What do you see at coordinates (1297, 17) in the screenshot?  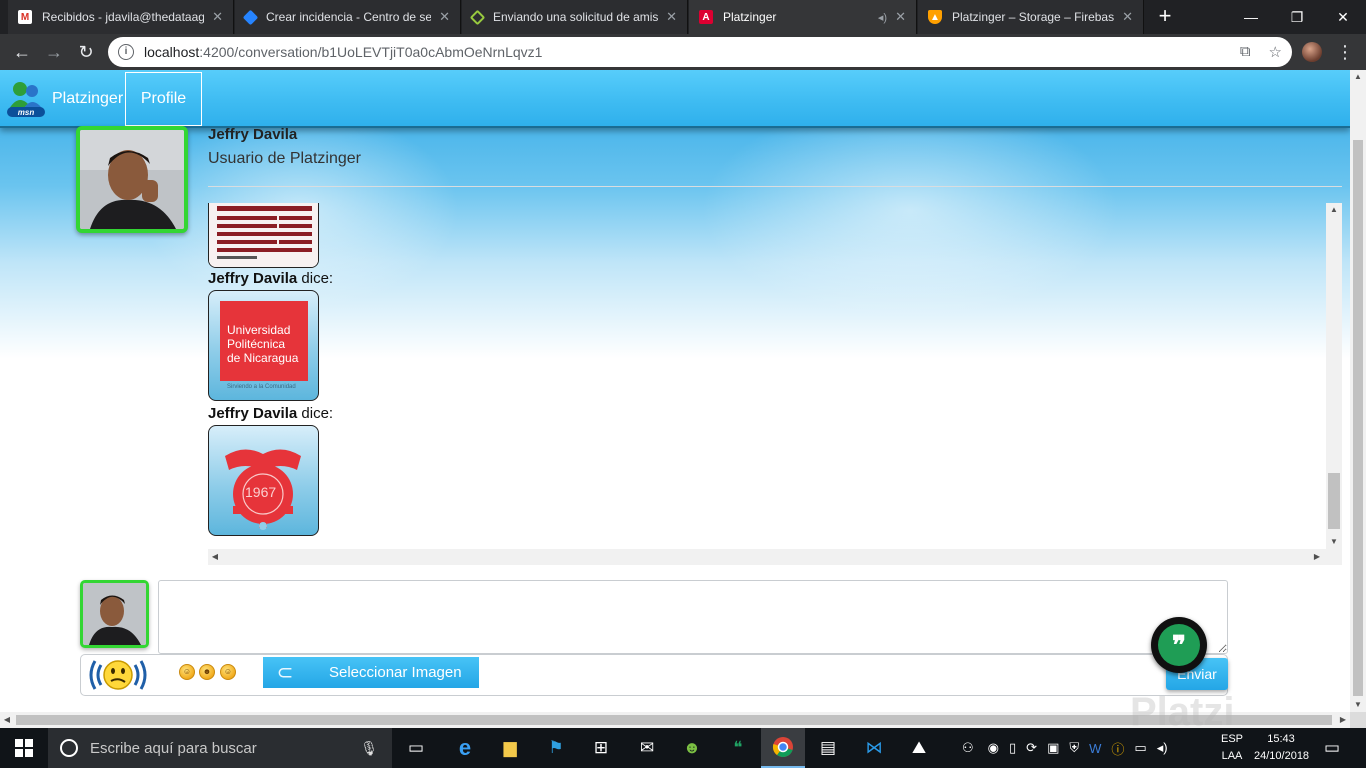 I see `maximize-icon: ❐` at bounding box center [1297, 17].